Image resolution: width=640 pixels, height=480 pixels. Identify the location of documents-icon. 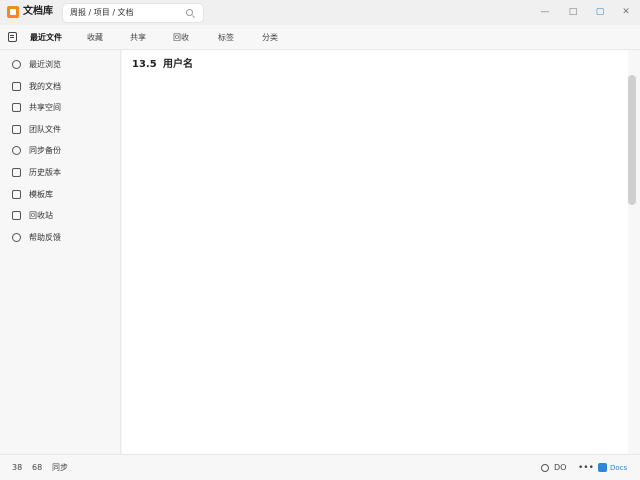
(12, 37).